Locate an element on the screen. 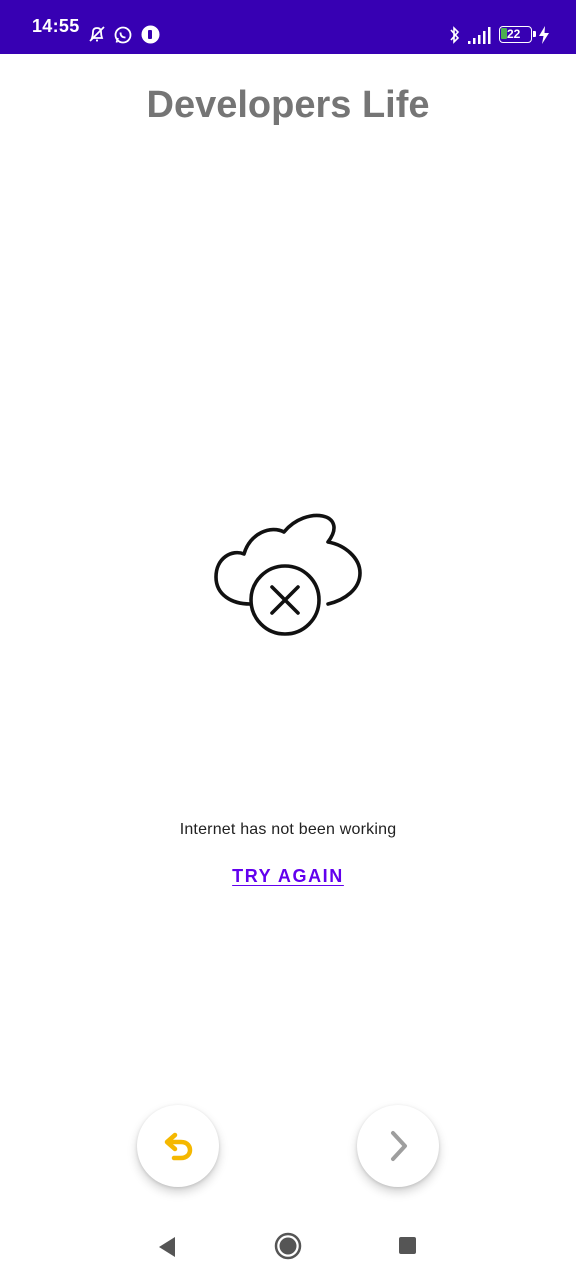 This screenshot has width=576, height=1280. error-illustration is located at coordinates (288, 573).